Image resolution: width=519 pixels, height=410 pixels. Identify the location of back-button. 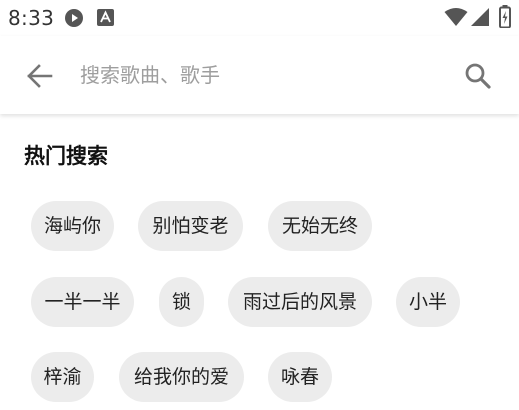
(40, 76).